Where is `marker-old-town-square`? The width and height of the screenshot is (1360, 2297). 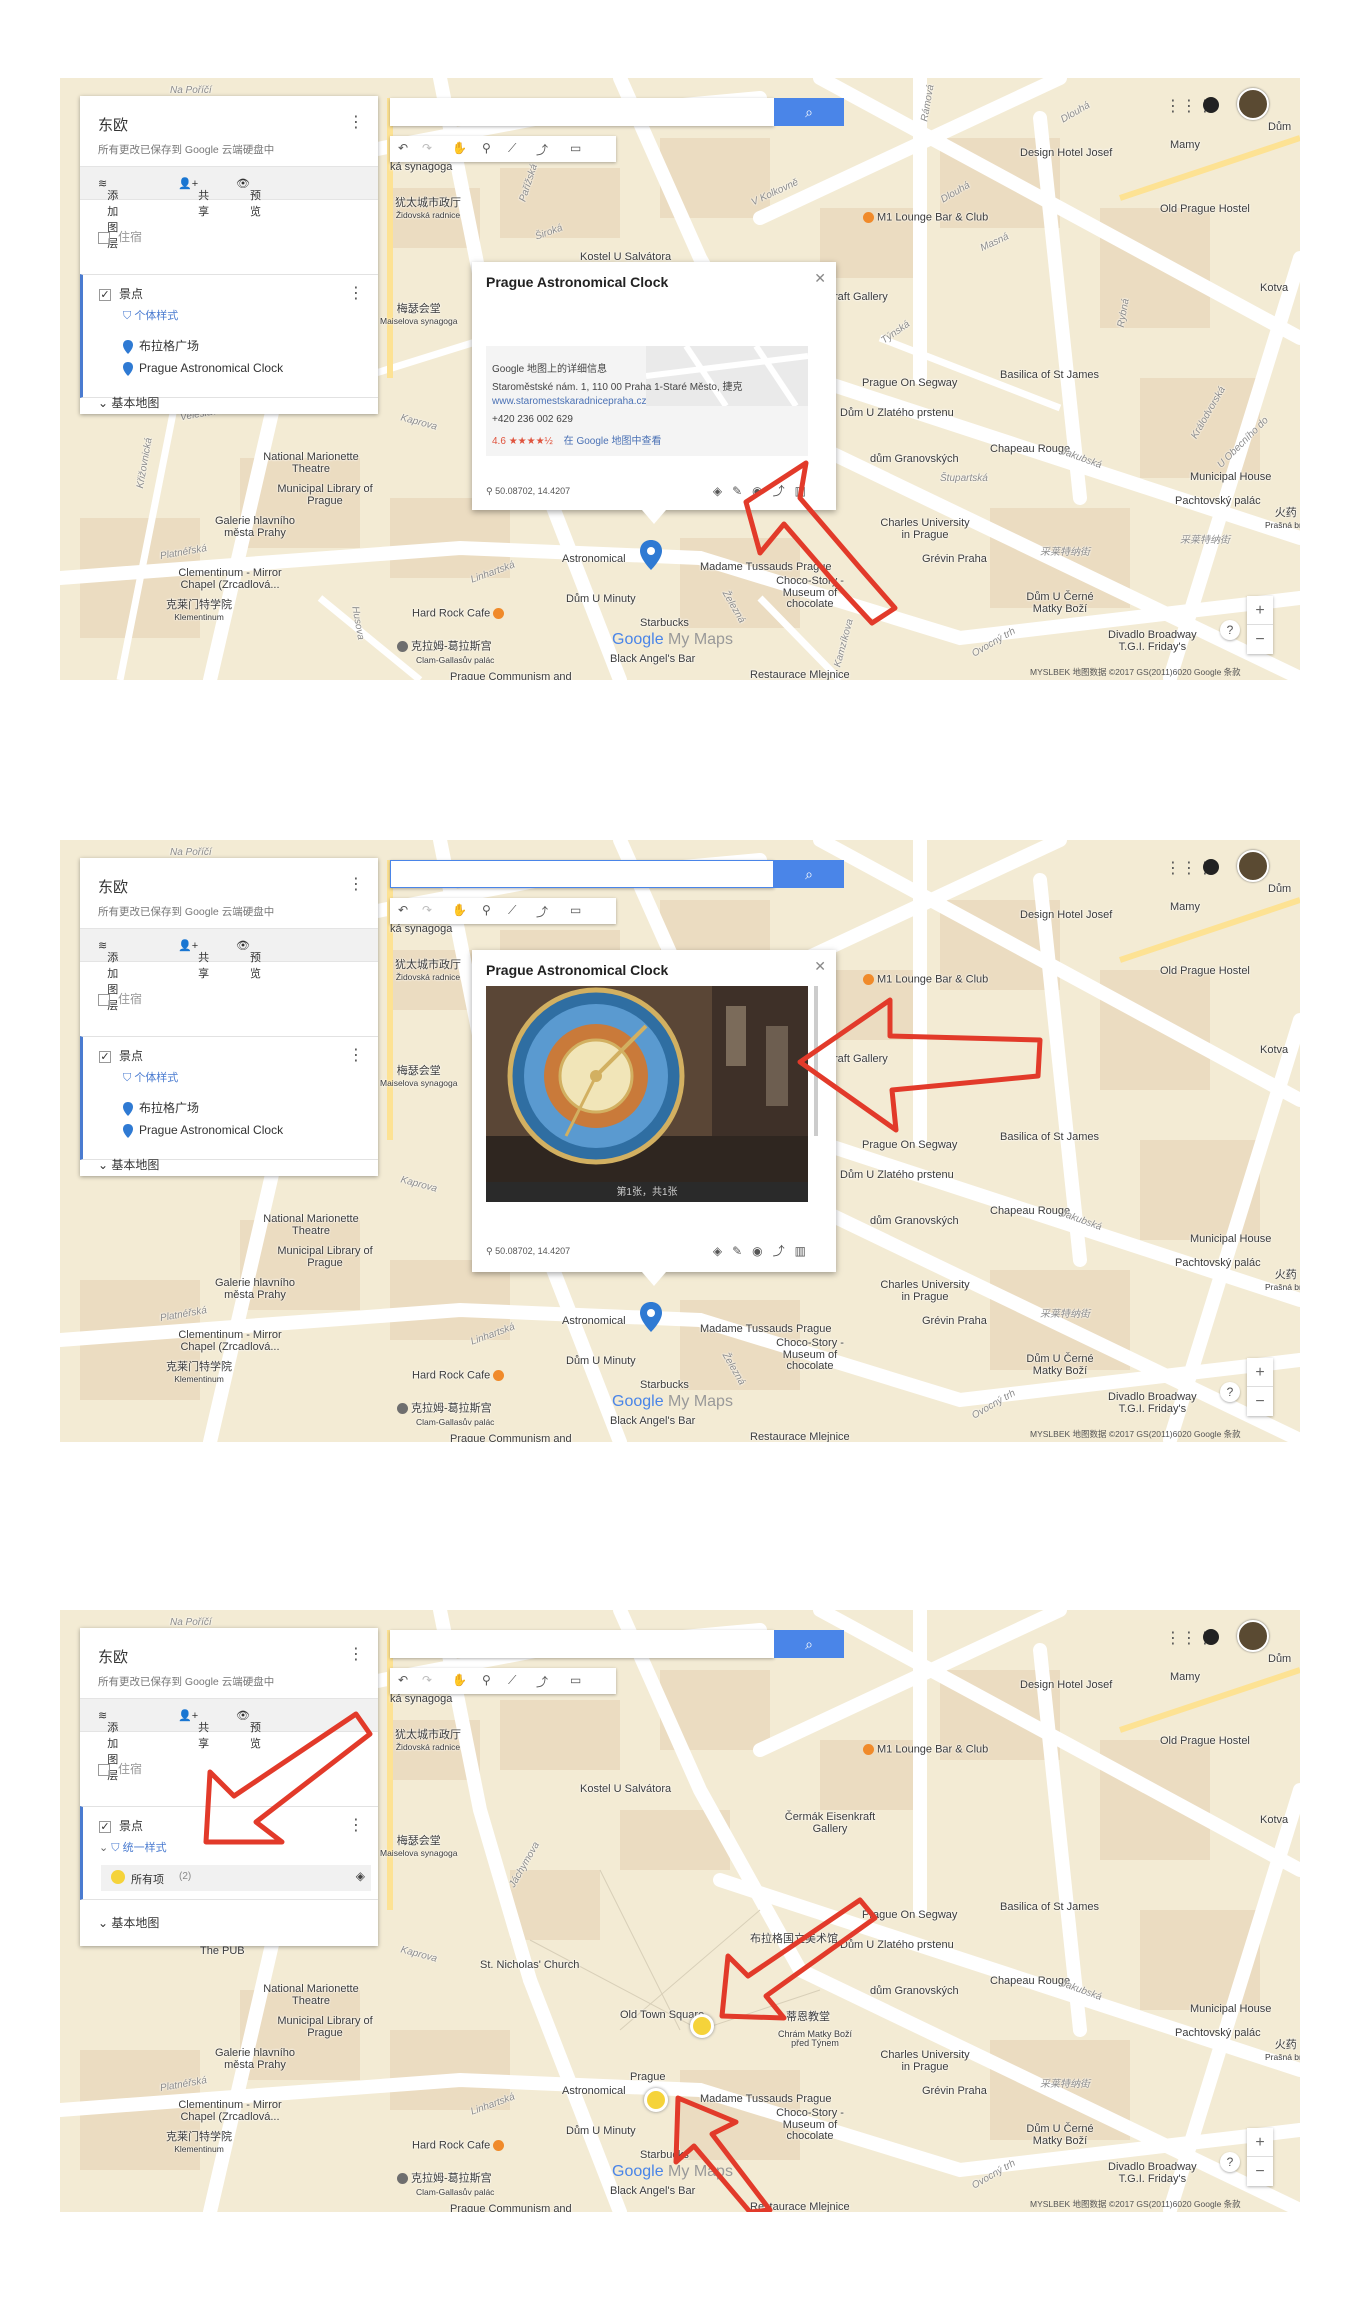 marker-old-town-square is located at coordinates (702, 2026).